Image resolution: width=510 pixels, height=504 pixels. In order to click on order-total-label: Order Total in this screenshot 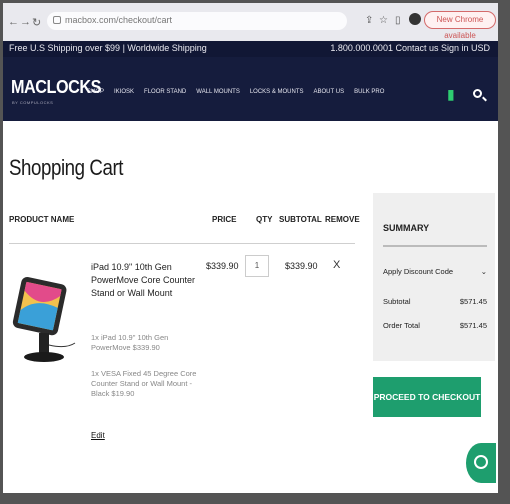, I will do `click(401, 325)`.